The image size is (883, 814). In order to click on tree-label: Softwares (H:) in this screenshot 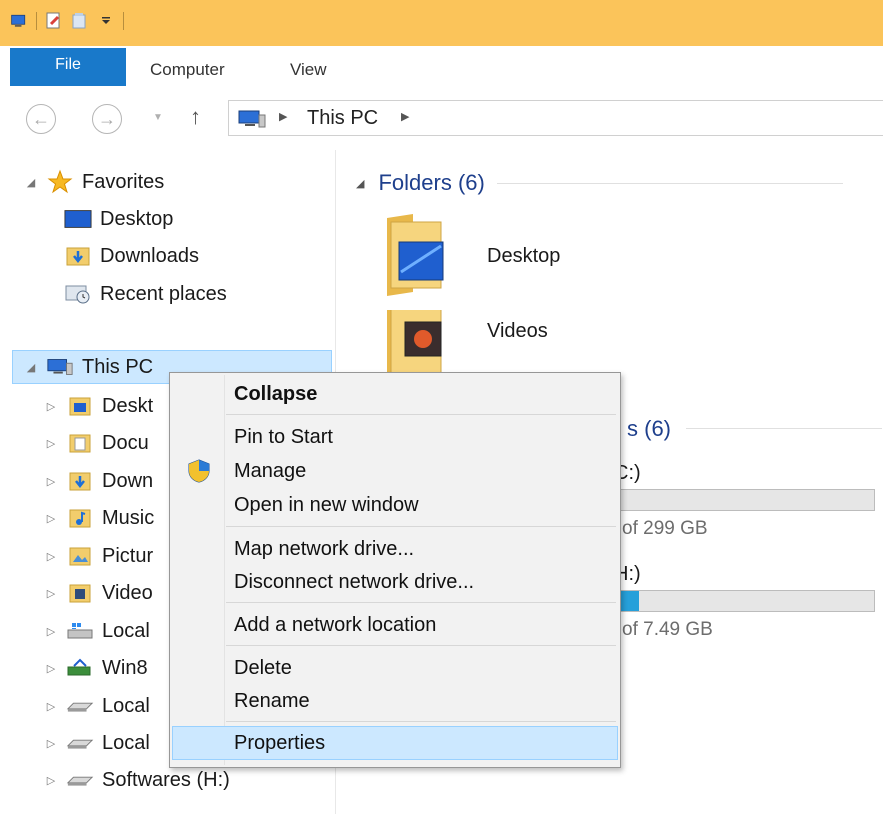, I will do `click(166, 779)`.